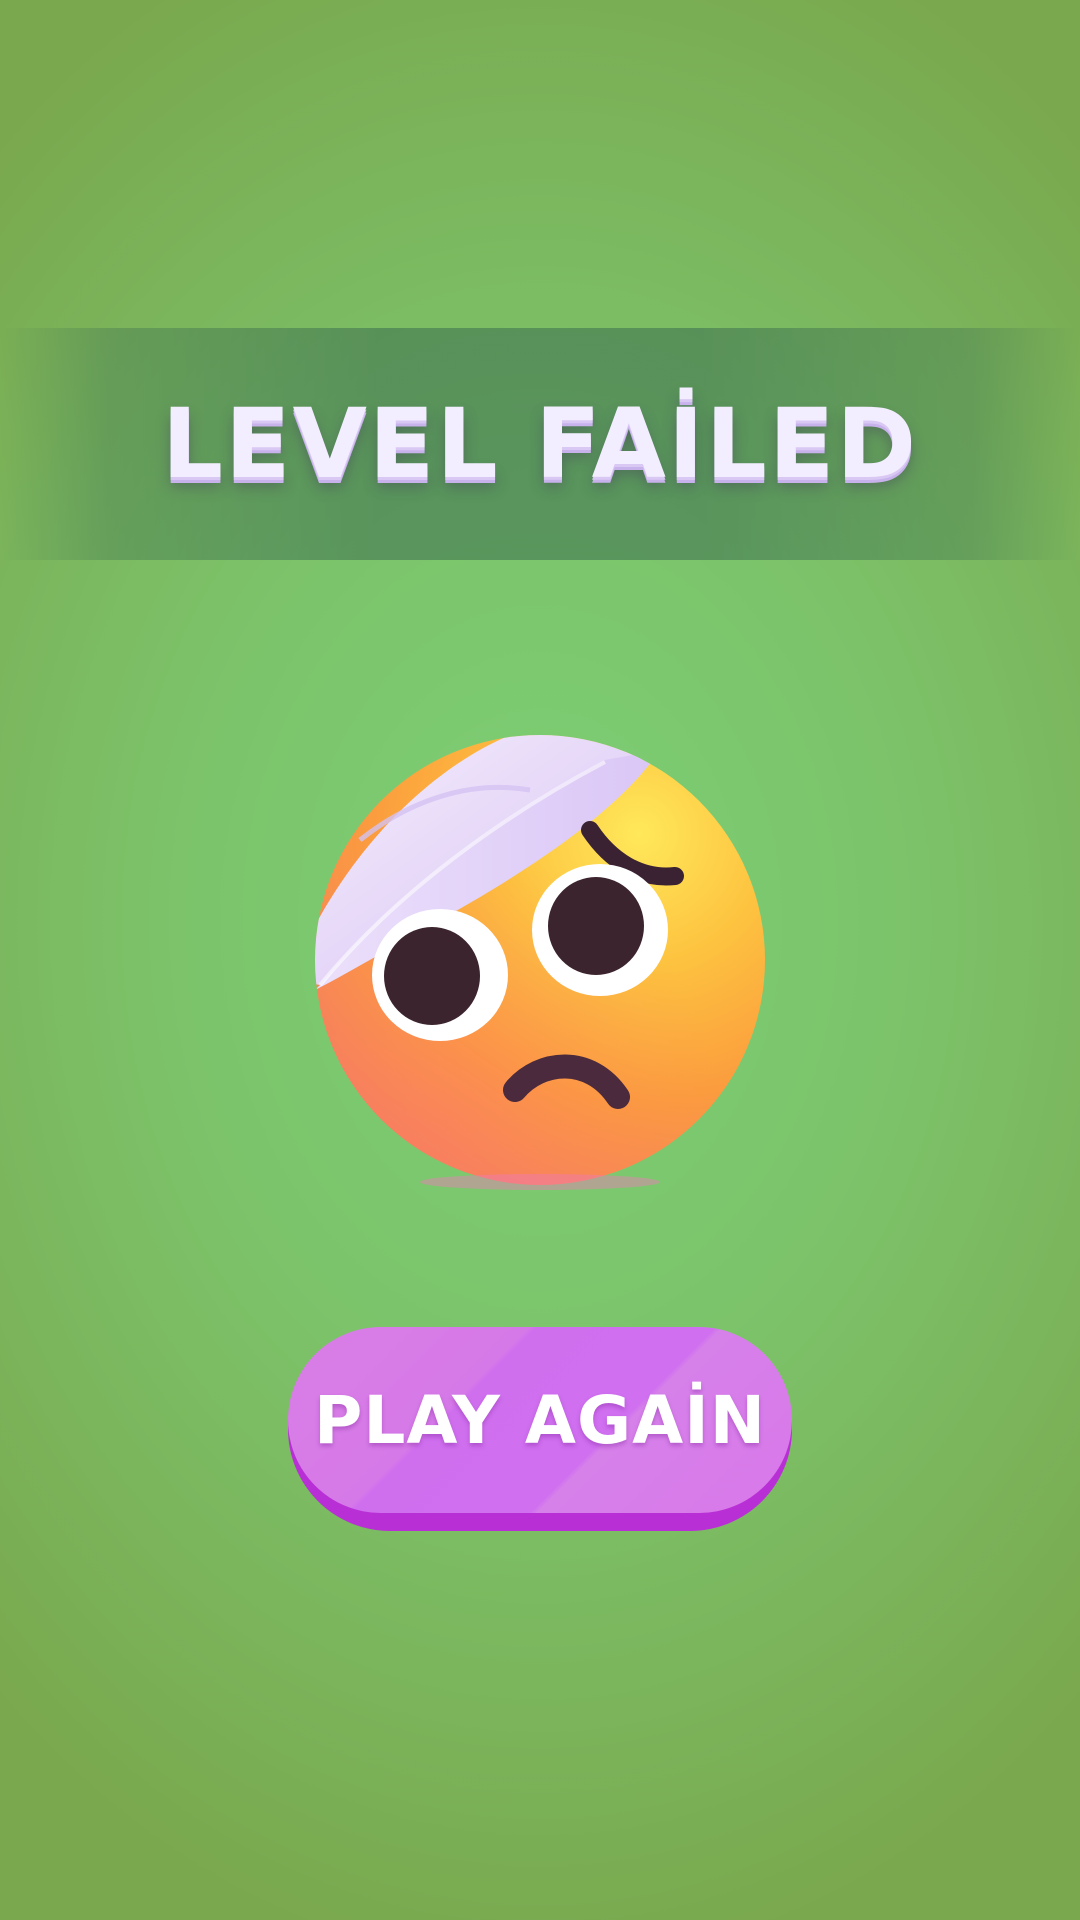  I want to click on play-again-button-face: PLAY AGAİN, so click(540, 1420).